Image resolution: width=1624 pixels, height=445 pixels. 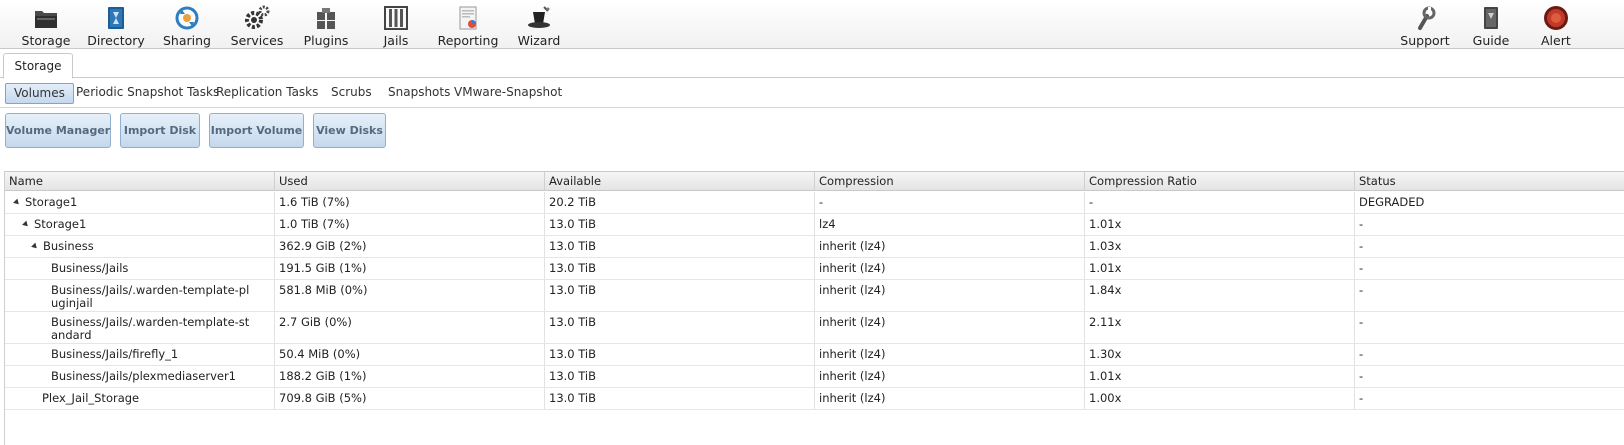 I want to click on subtab-periodic-snapshot-tasks: Periodic Snapshot Tasks, so click(x=147, y=93).